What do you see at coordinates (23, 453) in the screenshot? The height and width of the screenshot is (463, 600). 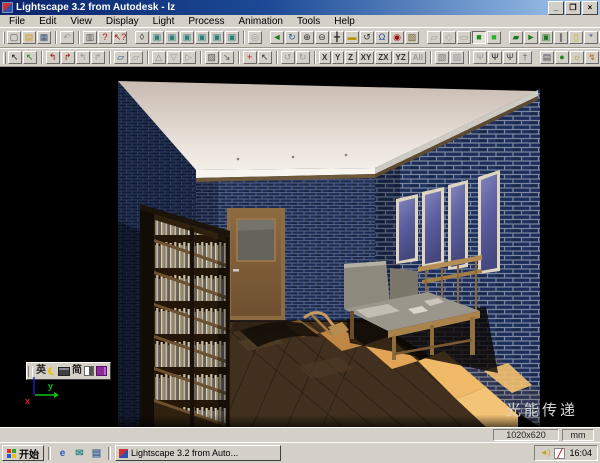 I see `start-button: 开始` at bounding box center [23, 453].